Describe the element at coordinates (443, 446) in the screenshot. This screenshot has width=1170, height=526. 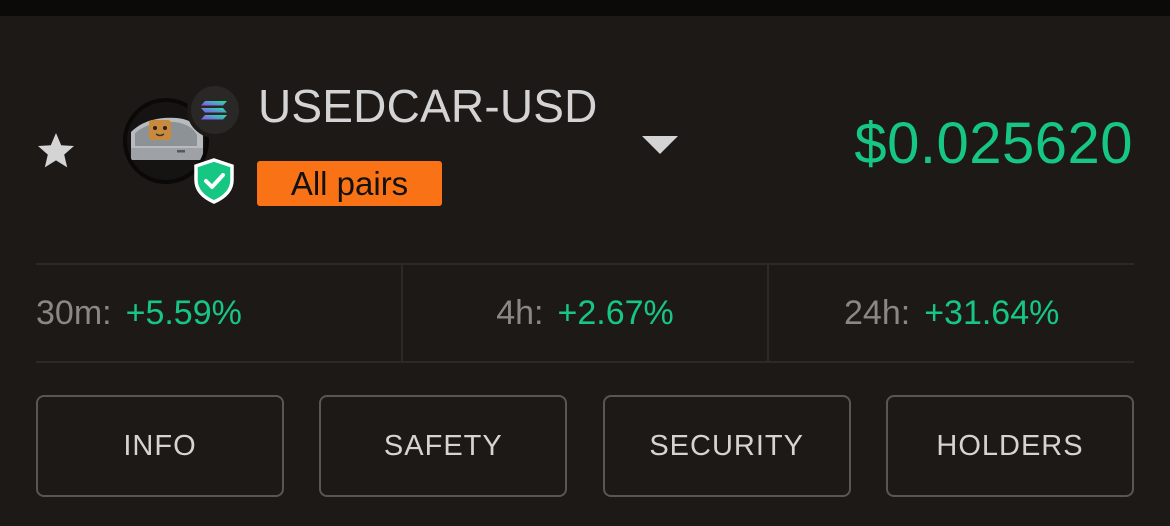
I see `safety-button: SAFETY` at that location.